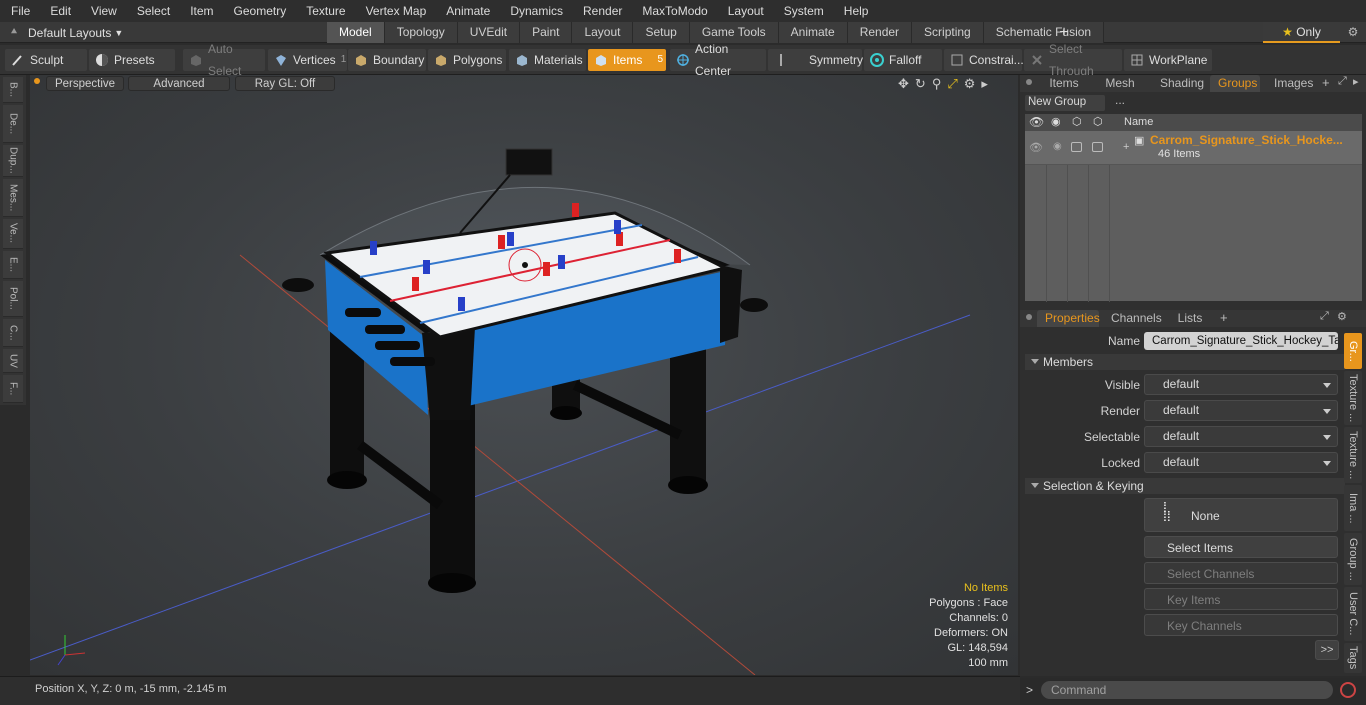 The image size is (1366, 705). What do you see at coordinates (1241, 599) in the screenshot?
I see `key-items-button: Key Items` at bounding box center [1241, 599].